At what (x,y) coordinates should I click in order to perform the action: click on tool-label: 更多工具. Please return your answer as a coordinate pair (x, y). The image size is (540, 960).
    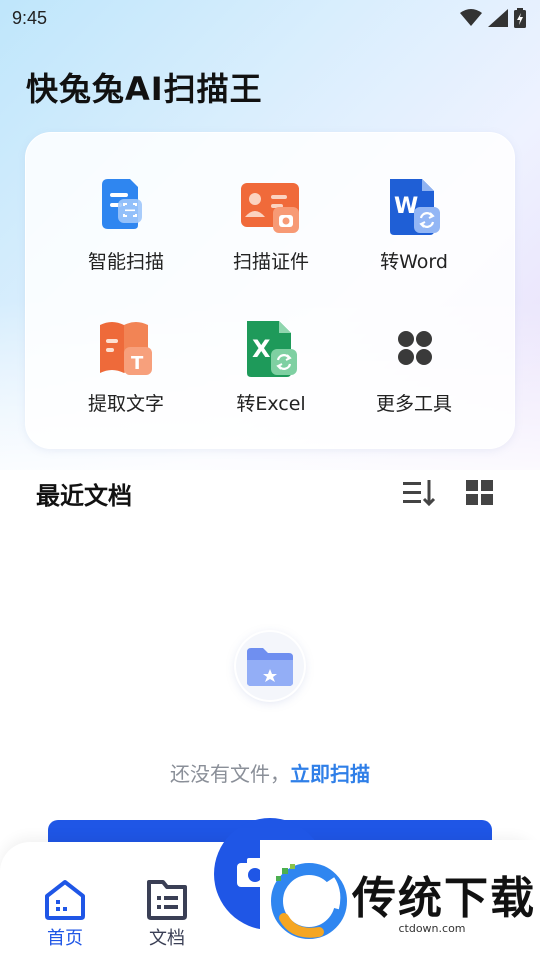
    Looking at the image, I should click on (413, 404).